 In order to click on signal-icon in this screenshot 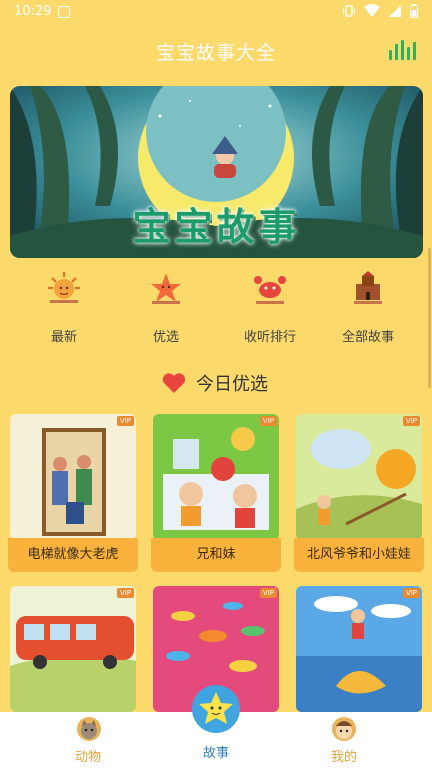, I will do `click(395, 11)`.